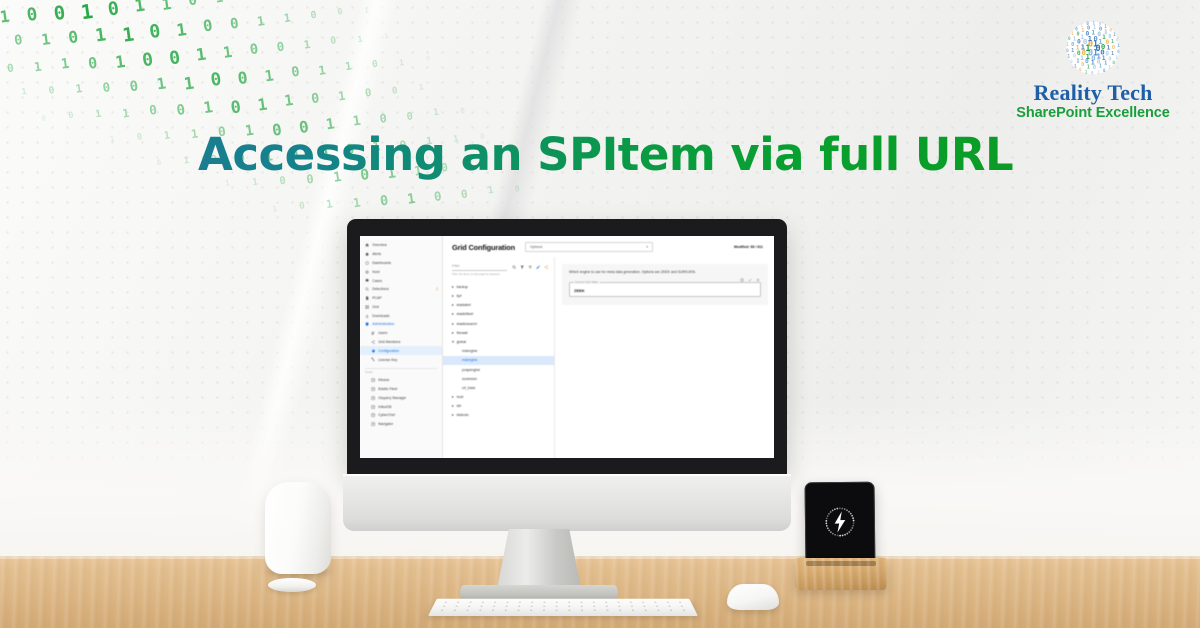 This screenshot has height=628, width=1200. I want to click on filter-hint: Filter the items on this page by keyword, so click(476, 274).